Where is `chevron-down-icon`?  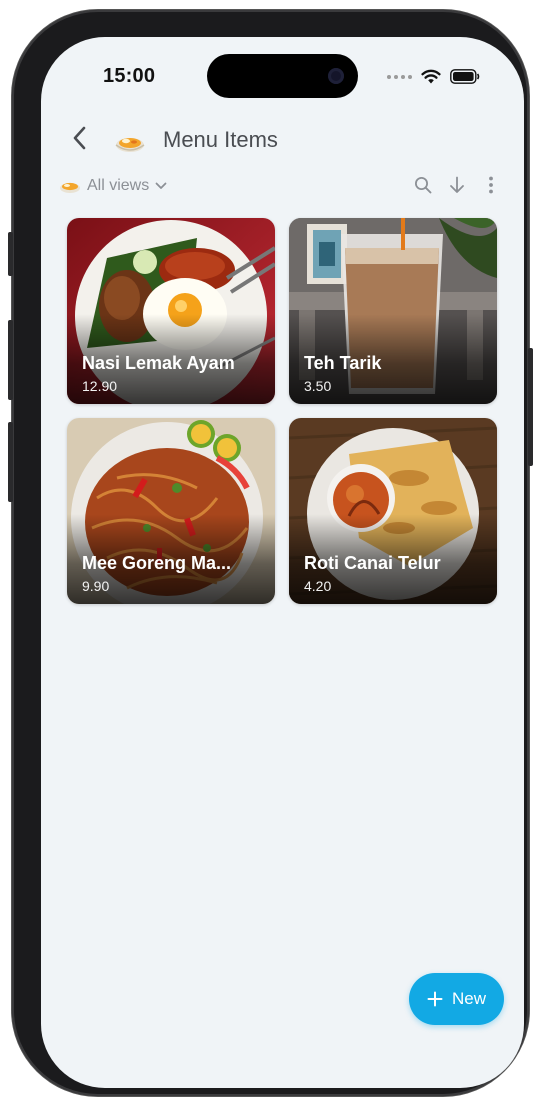
chevron-down-icon is located at coordinates (161, 185).